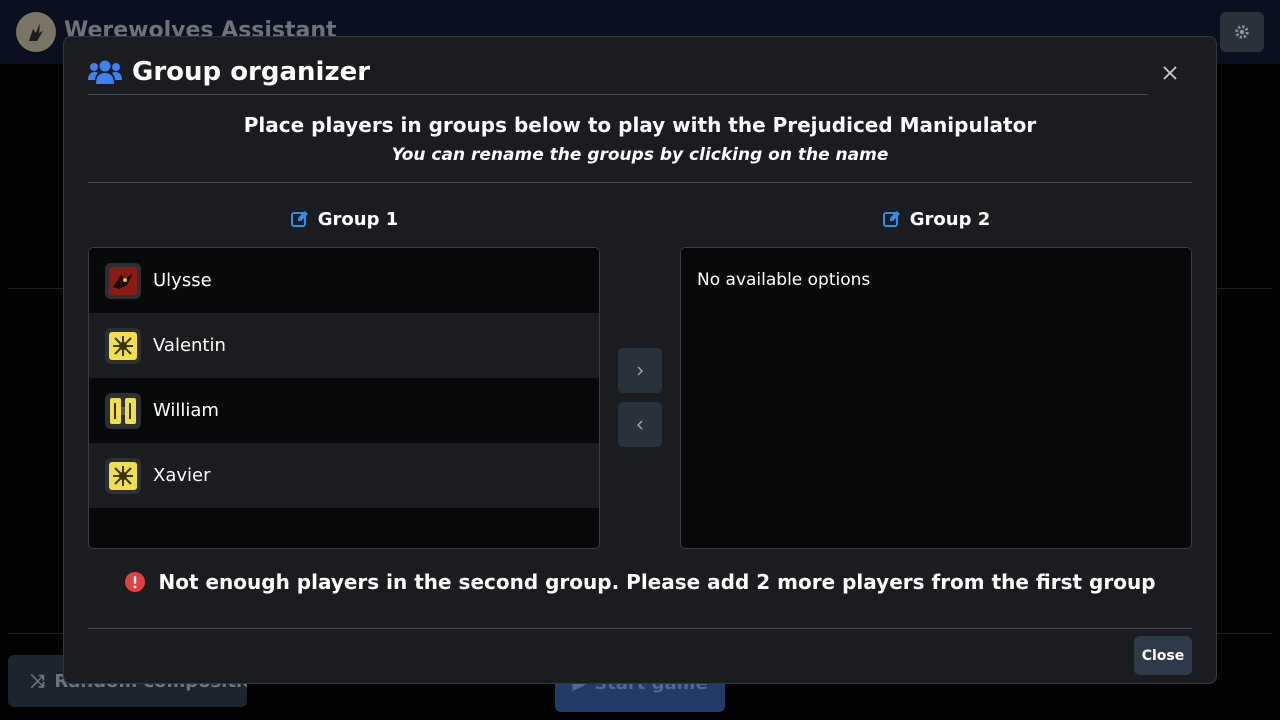 The height and width of the screenshot is (720, 1280). Describe the element at coordinates (784, 280) in the screenshot. I see `empty-list-message: No available options` at that location.